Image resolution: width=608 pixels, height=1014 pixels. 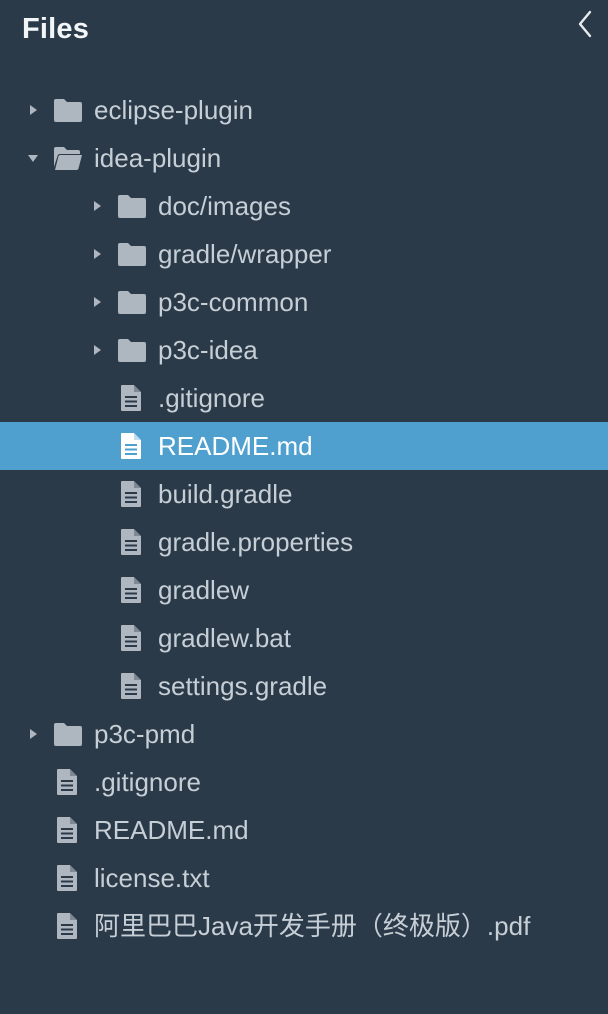 I want to click on folder-open-icon, so click(x=68, y=158).